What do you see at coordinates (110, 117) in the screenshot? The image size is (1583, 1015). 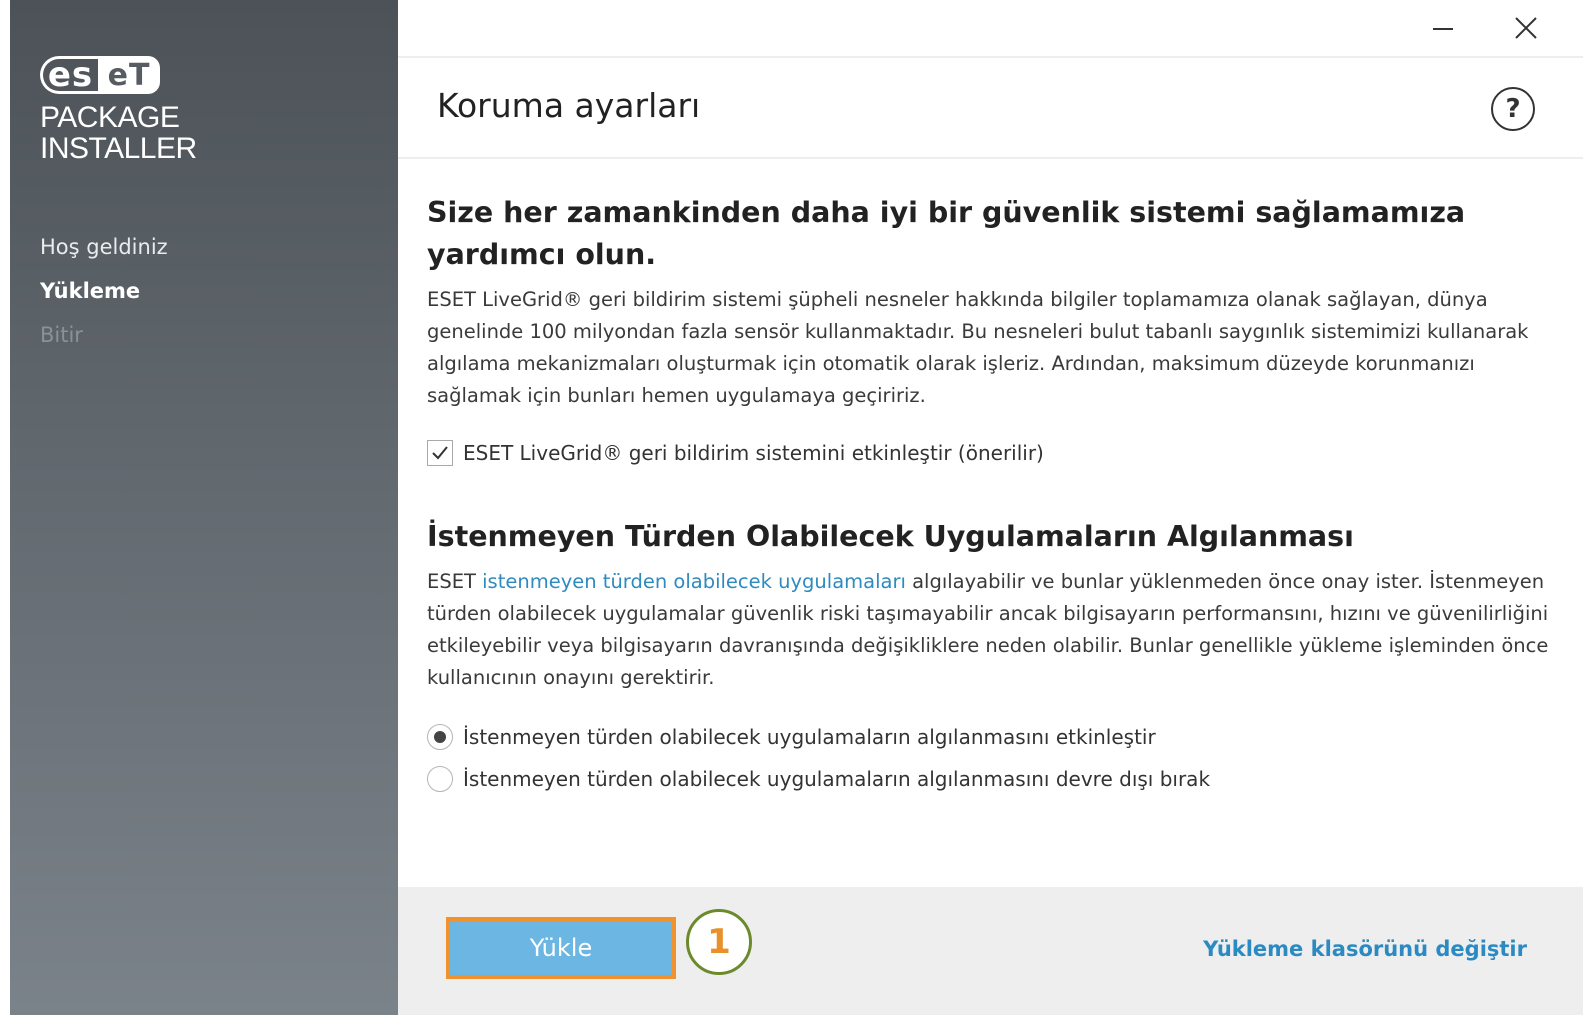 I see `product-name-line1: PACKAGE` at bounding box center [110, 117].